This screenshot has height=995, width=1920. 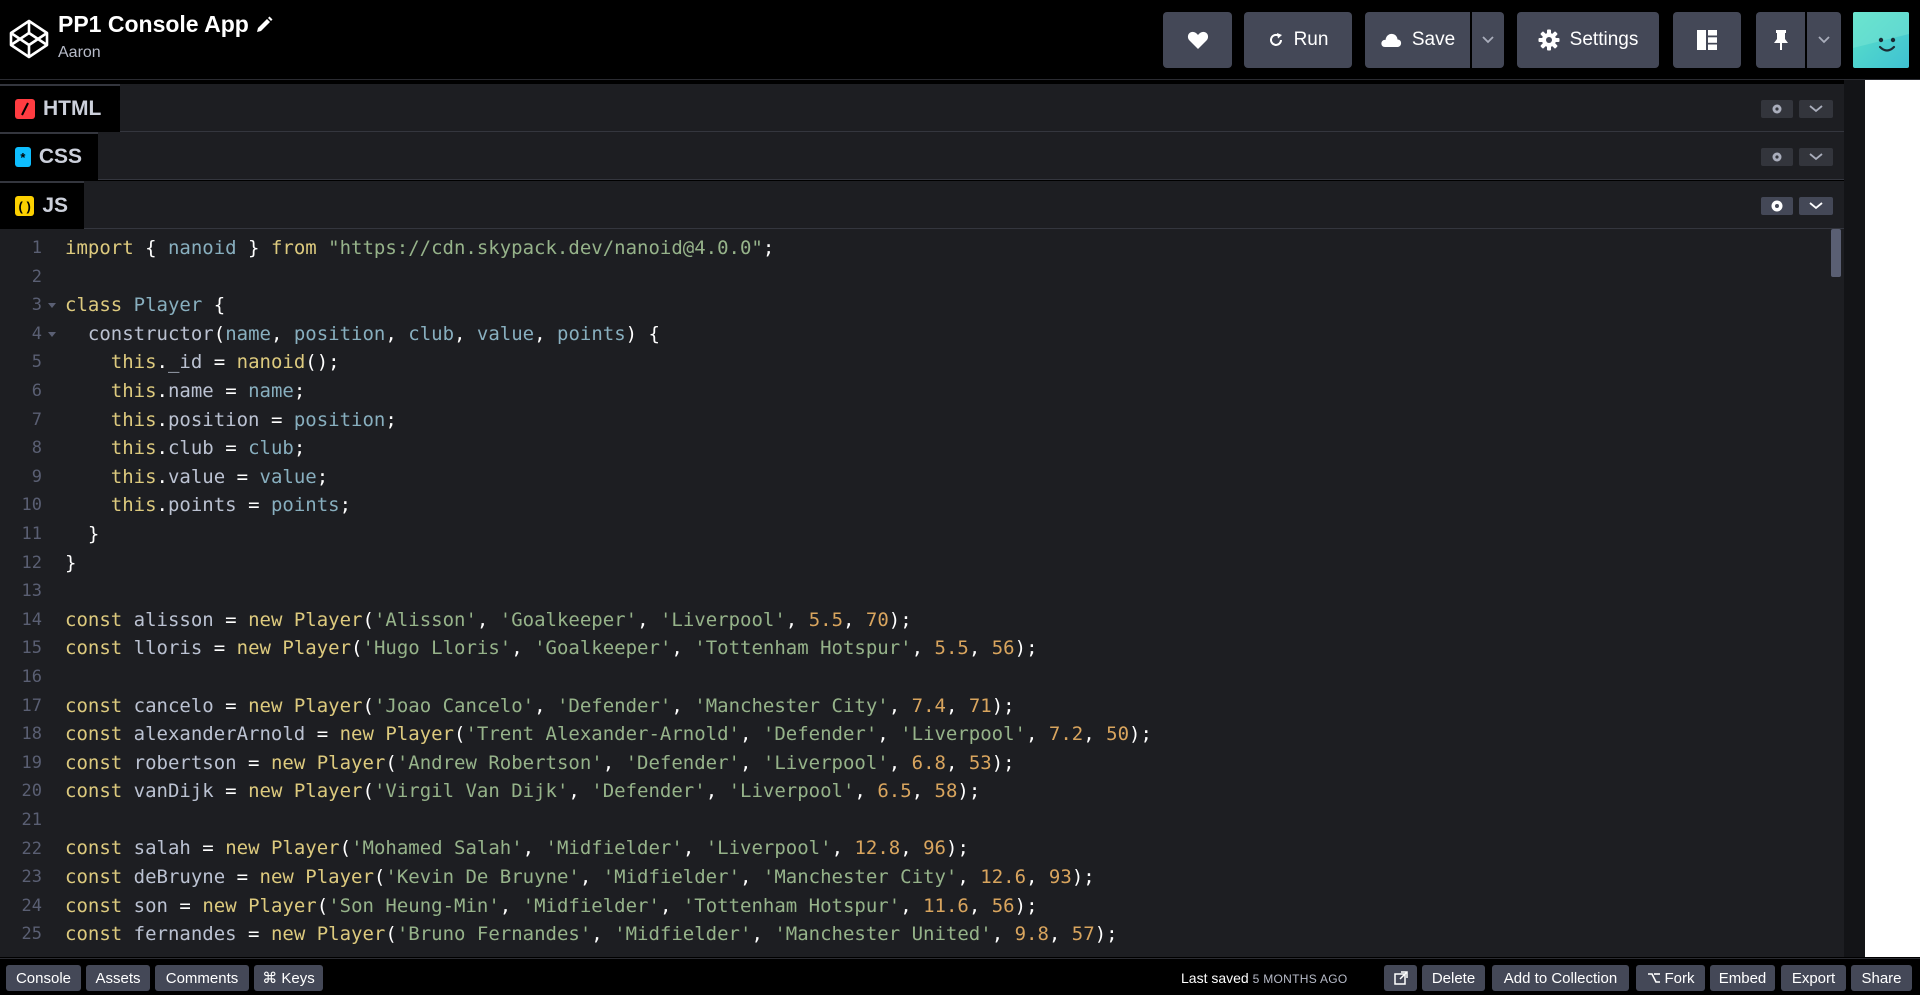 I want to click on code-token: 71, so click(x=980, y=705).